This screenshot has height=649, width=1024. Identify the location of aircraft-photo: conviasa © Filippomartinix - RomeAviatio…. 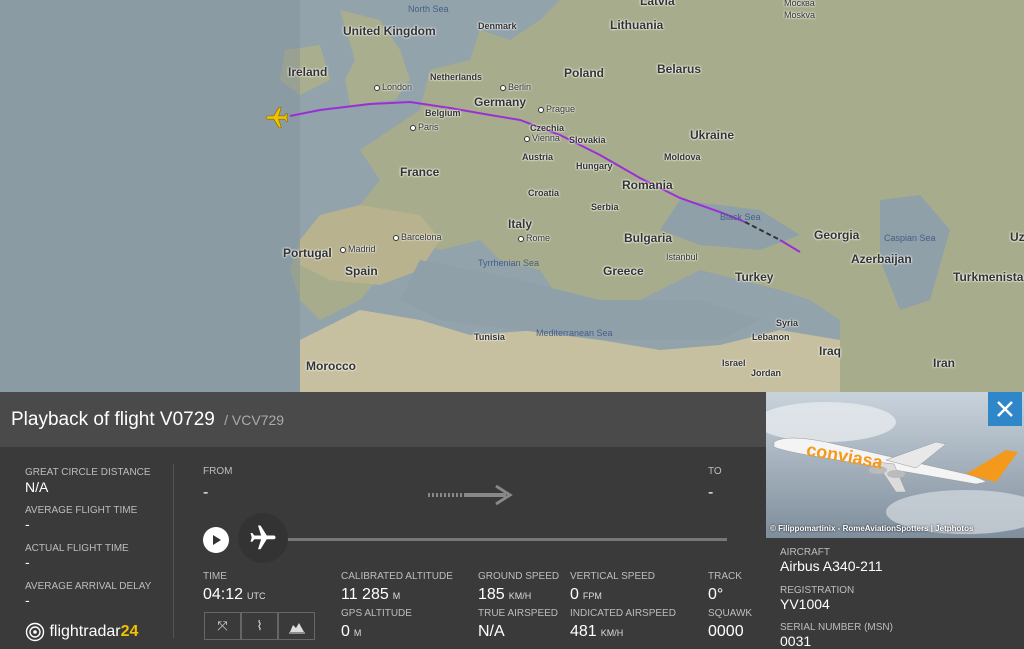
(895, 465).